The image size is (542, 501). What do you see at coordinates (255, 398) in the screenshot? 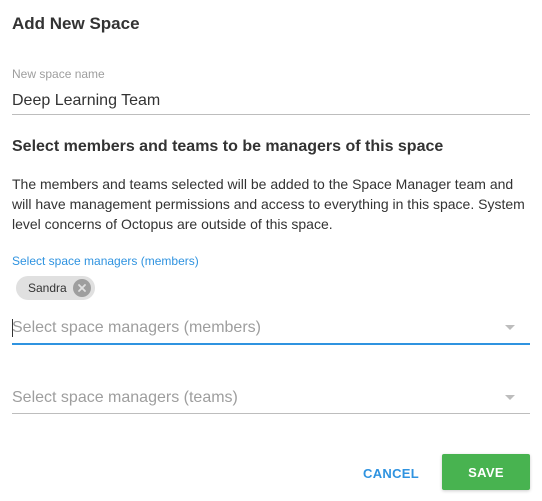
I see `teams-select-input` at bounding box center [255, 398].